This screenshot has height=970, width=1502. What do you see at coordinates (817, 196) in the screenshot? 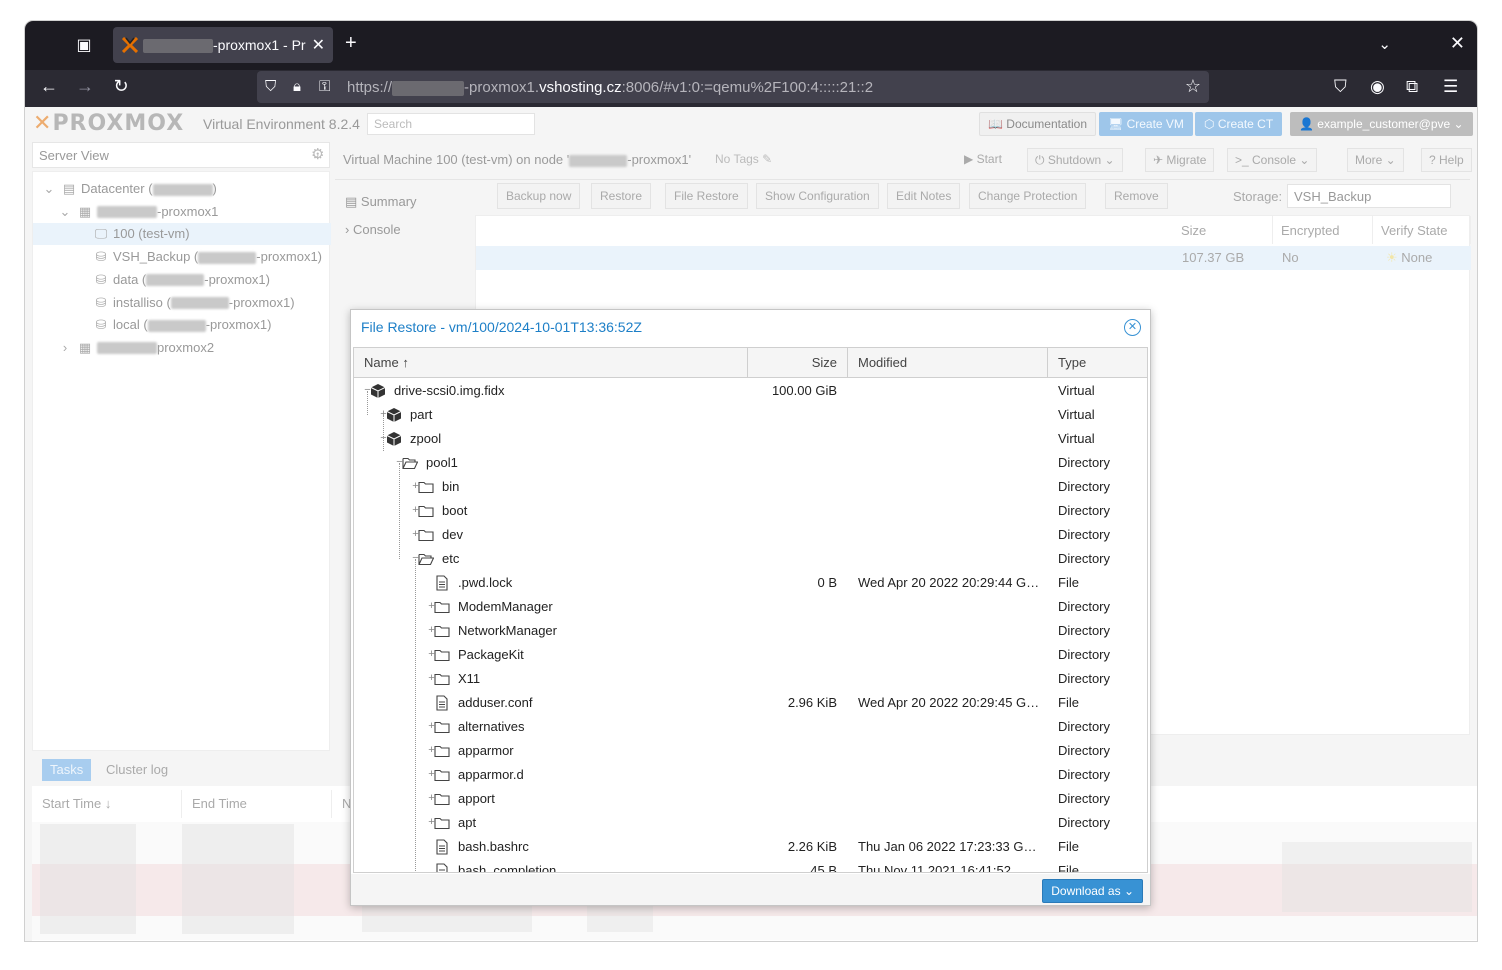
I see `show-configuration-button: Show Configuration` at bounding box center [817, 196].